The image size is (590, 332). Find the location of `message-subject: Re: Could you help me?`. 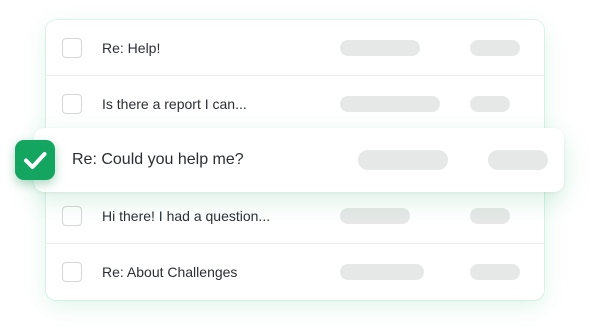

message-subject: Re: Could you help me? is located at coordinates (158, 159).